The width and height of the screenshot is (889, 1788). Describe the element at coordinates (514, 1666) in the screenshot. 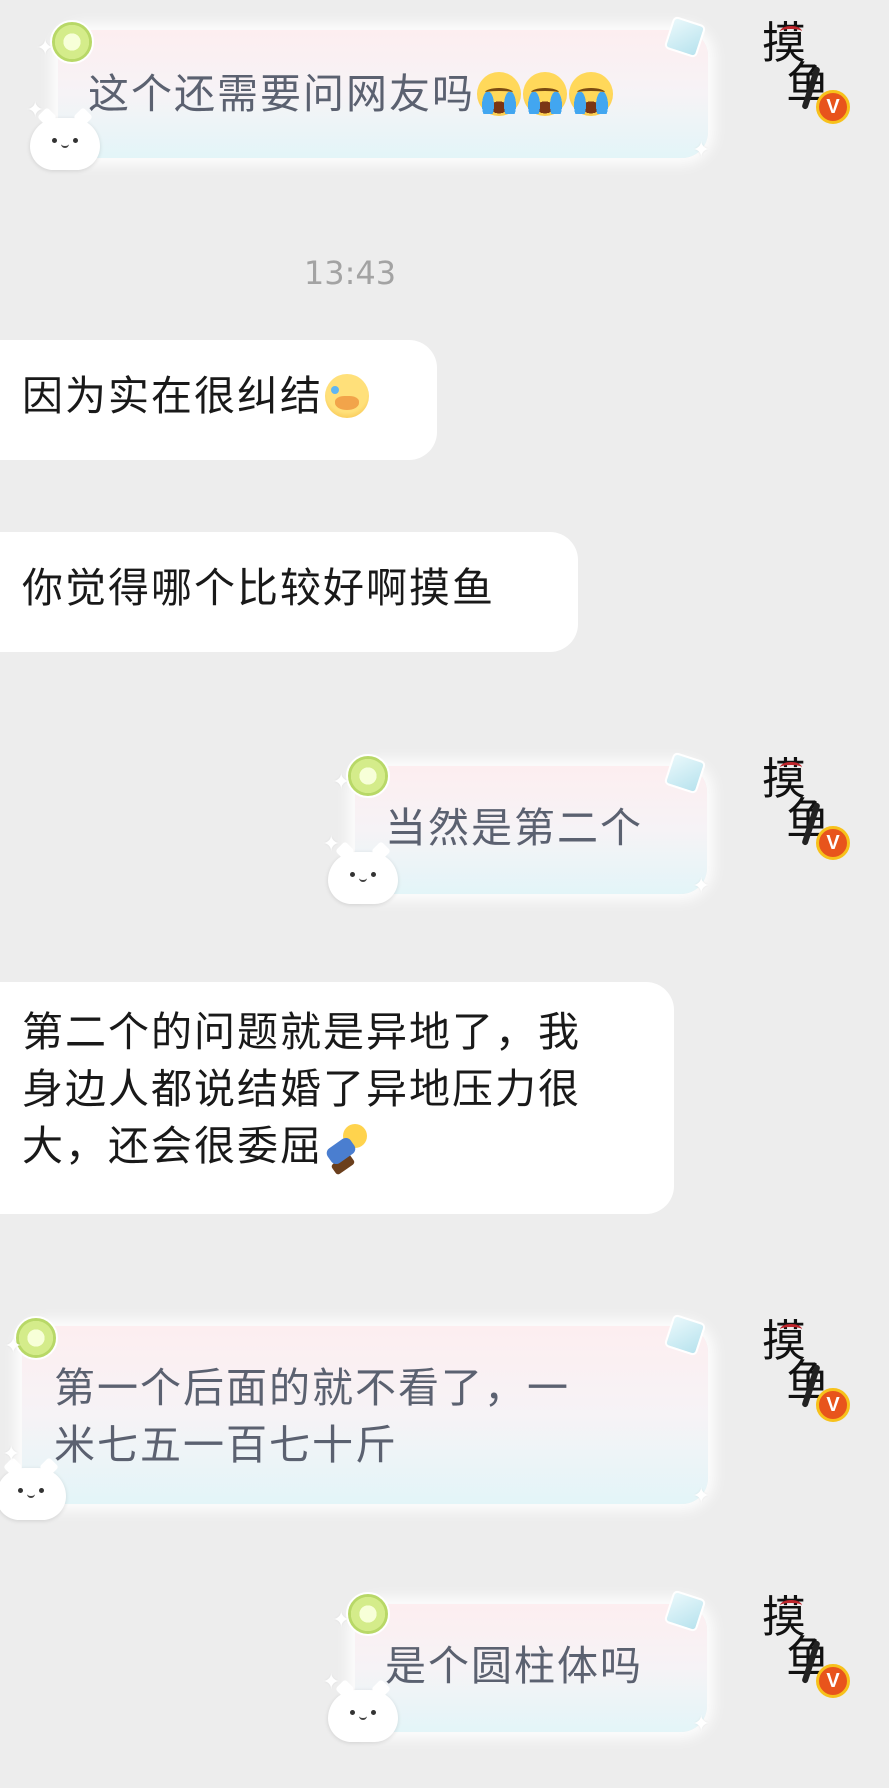

I see `message-text: 是个圆柱体吗` at that location.